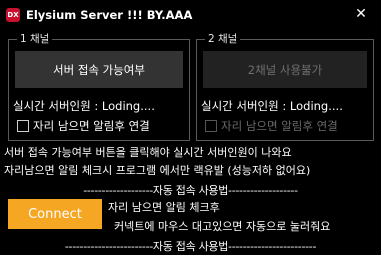  I want to click on close-icon: ✕, so click(361, 14).